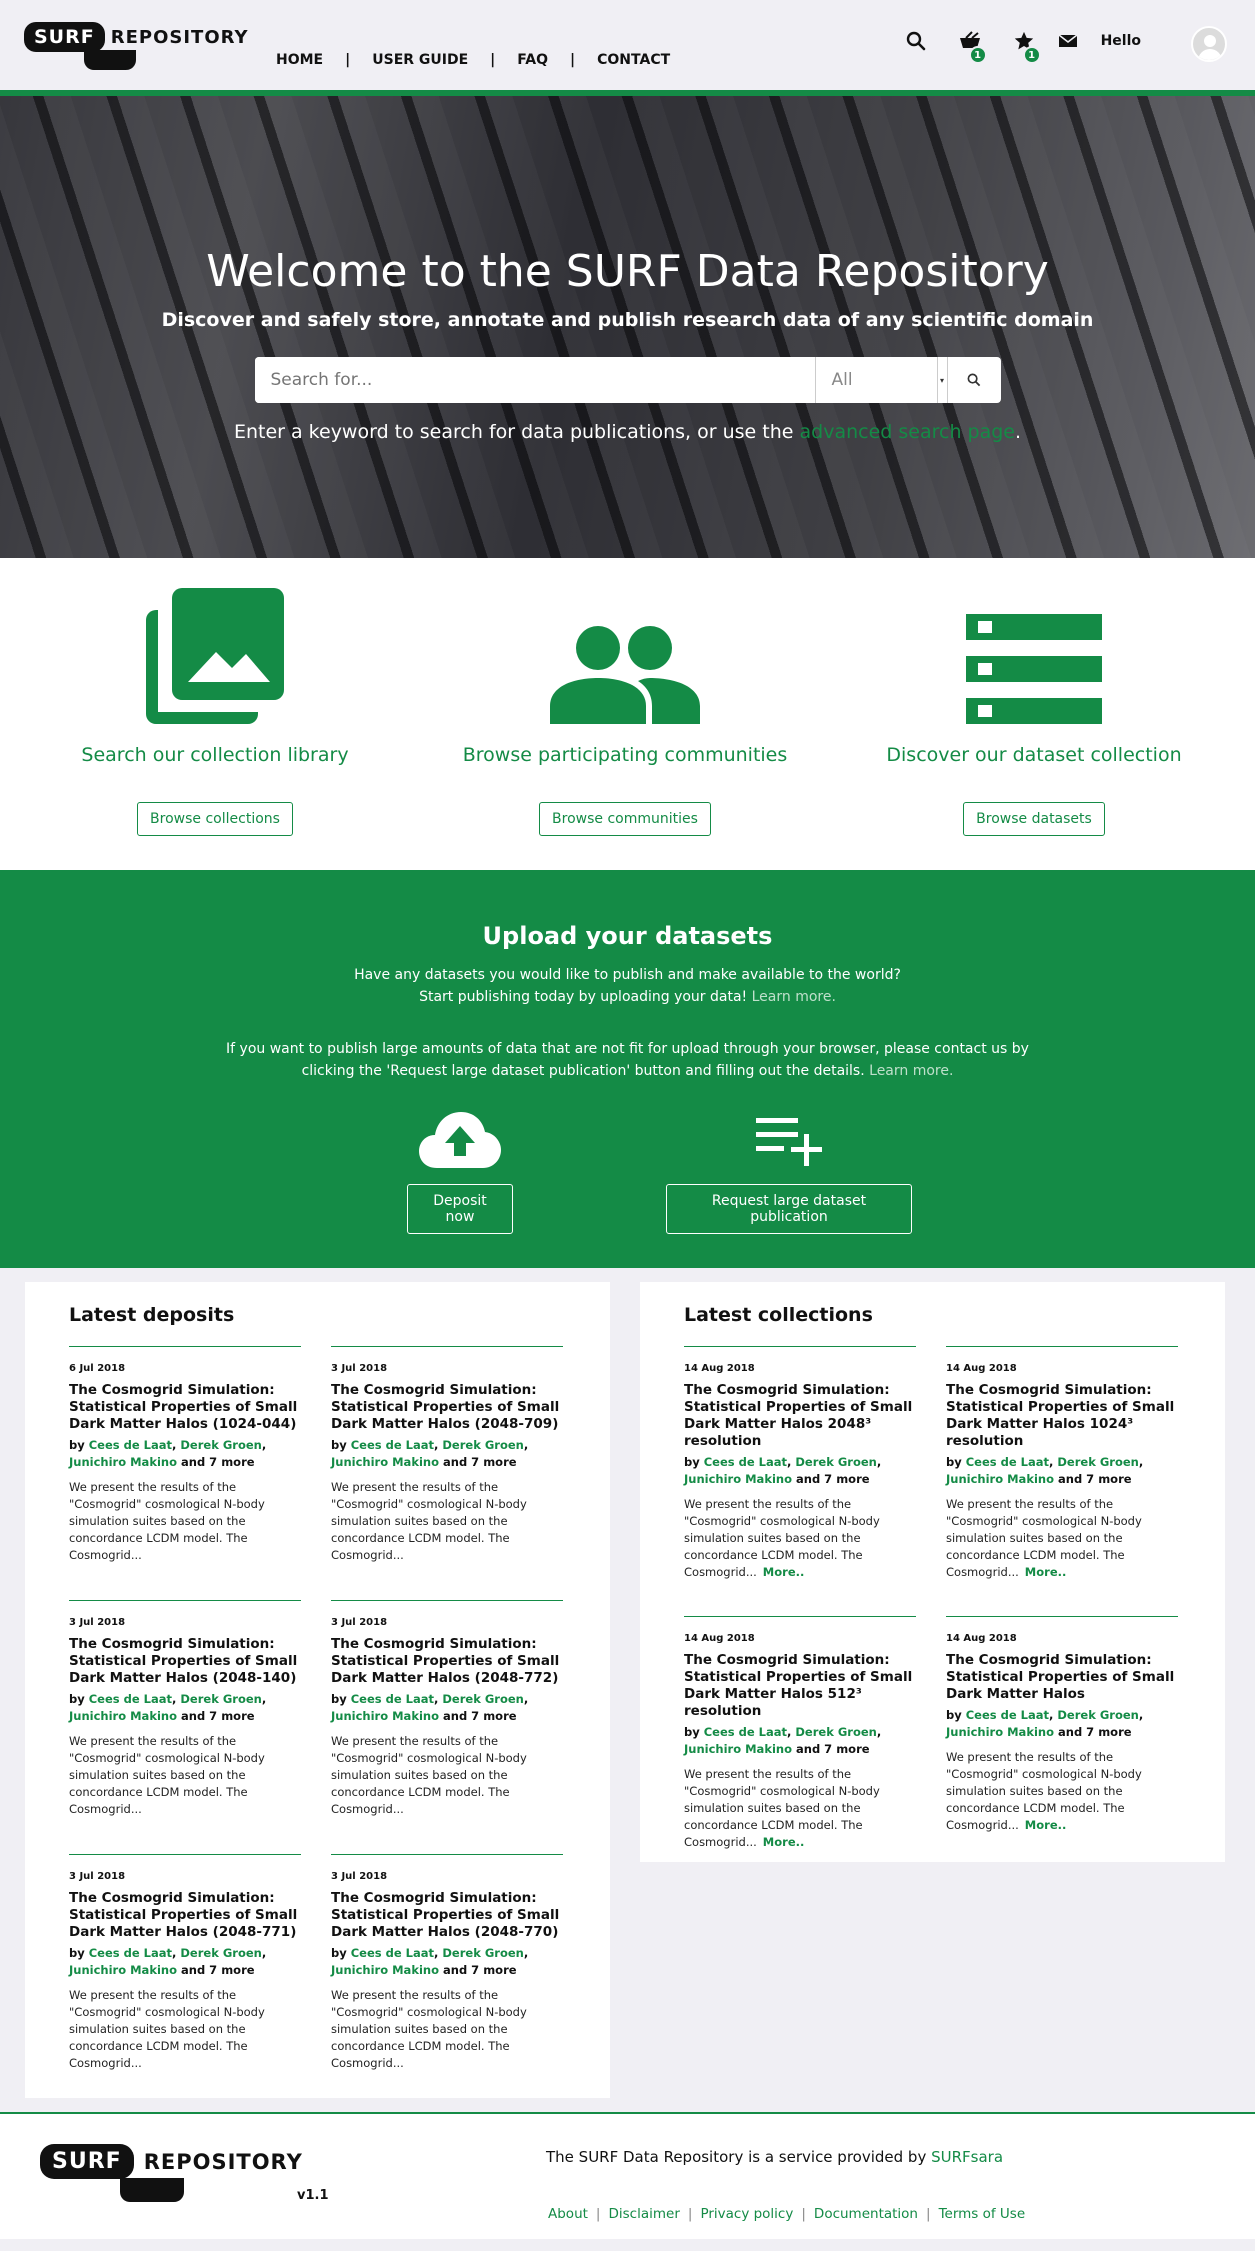 This screenshot has width=1255, height=2251. What do you see at coordinates (215, 654) in the screenshot?
I see `image-collection-icon` at bounding box center [215, 654].